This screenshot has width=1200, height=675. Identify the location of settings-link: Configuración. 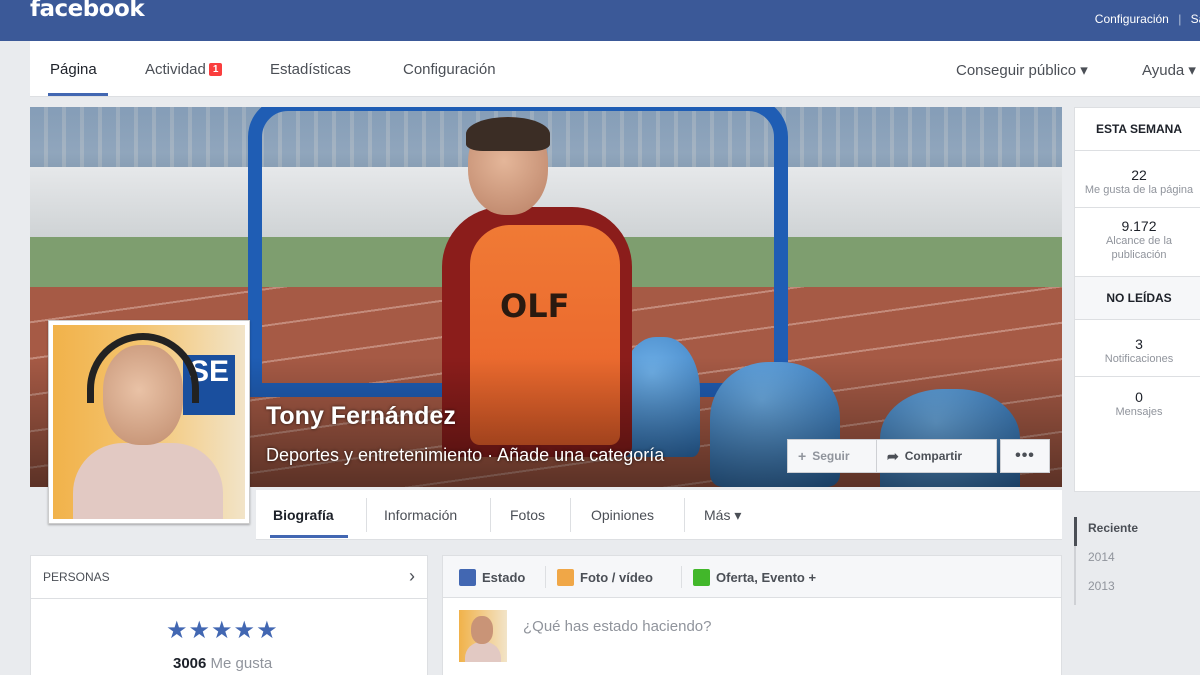
(1132, 19).